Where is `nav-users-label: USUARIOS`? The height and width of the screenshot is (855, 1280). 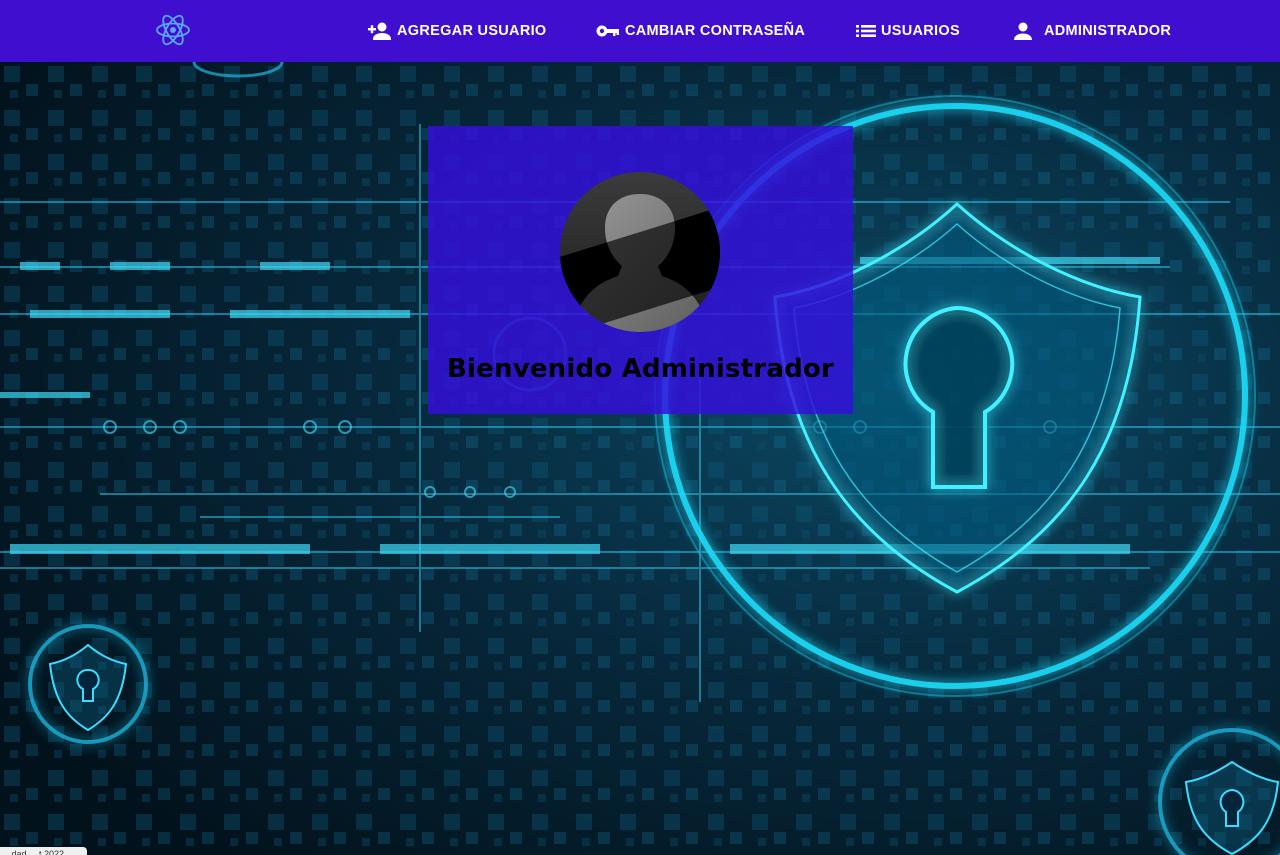
nav-users-label: USUARIOS is located at coordinates (920, 31).